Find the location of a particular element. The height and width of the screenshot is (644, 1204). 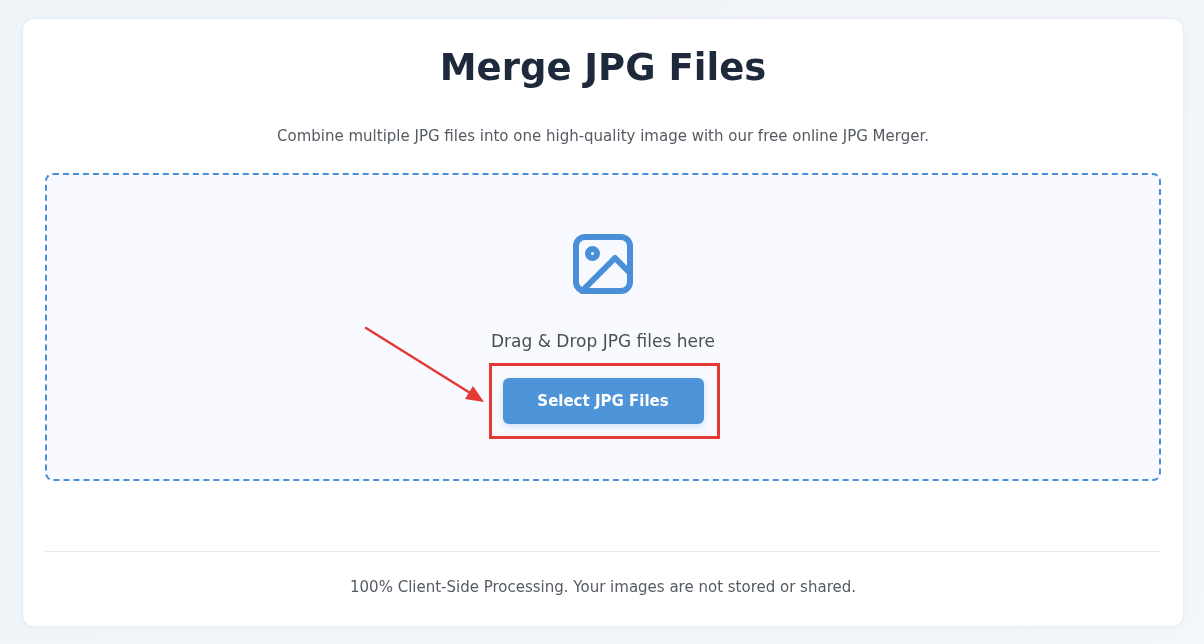

drop-prompt: Drag & Drop JPG files here is located at coordinates (603, 341).